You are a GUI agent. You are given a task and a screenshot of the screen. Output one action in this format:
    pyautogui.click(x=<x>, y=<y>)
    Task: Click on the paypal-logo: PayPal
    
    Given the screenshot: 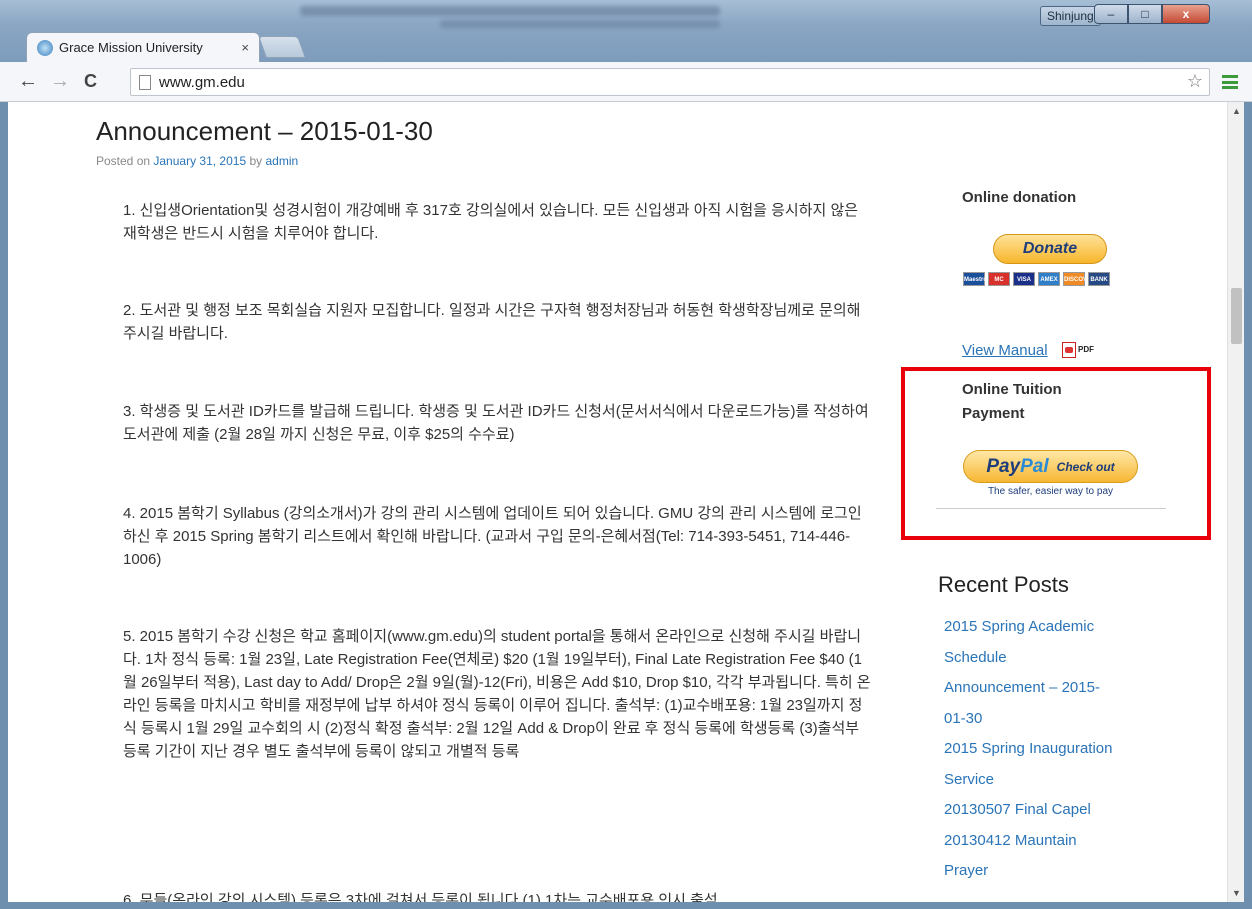 What is the action you would take?
    pyautogui.click(x=1017, y=466)
    